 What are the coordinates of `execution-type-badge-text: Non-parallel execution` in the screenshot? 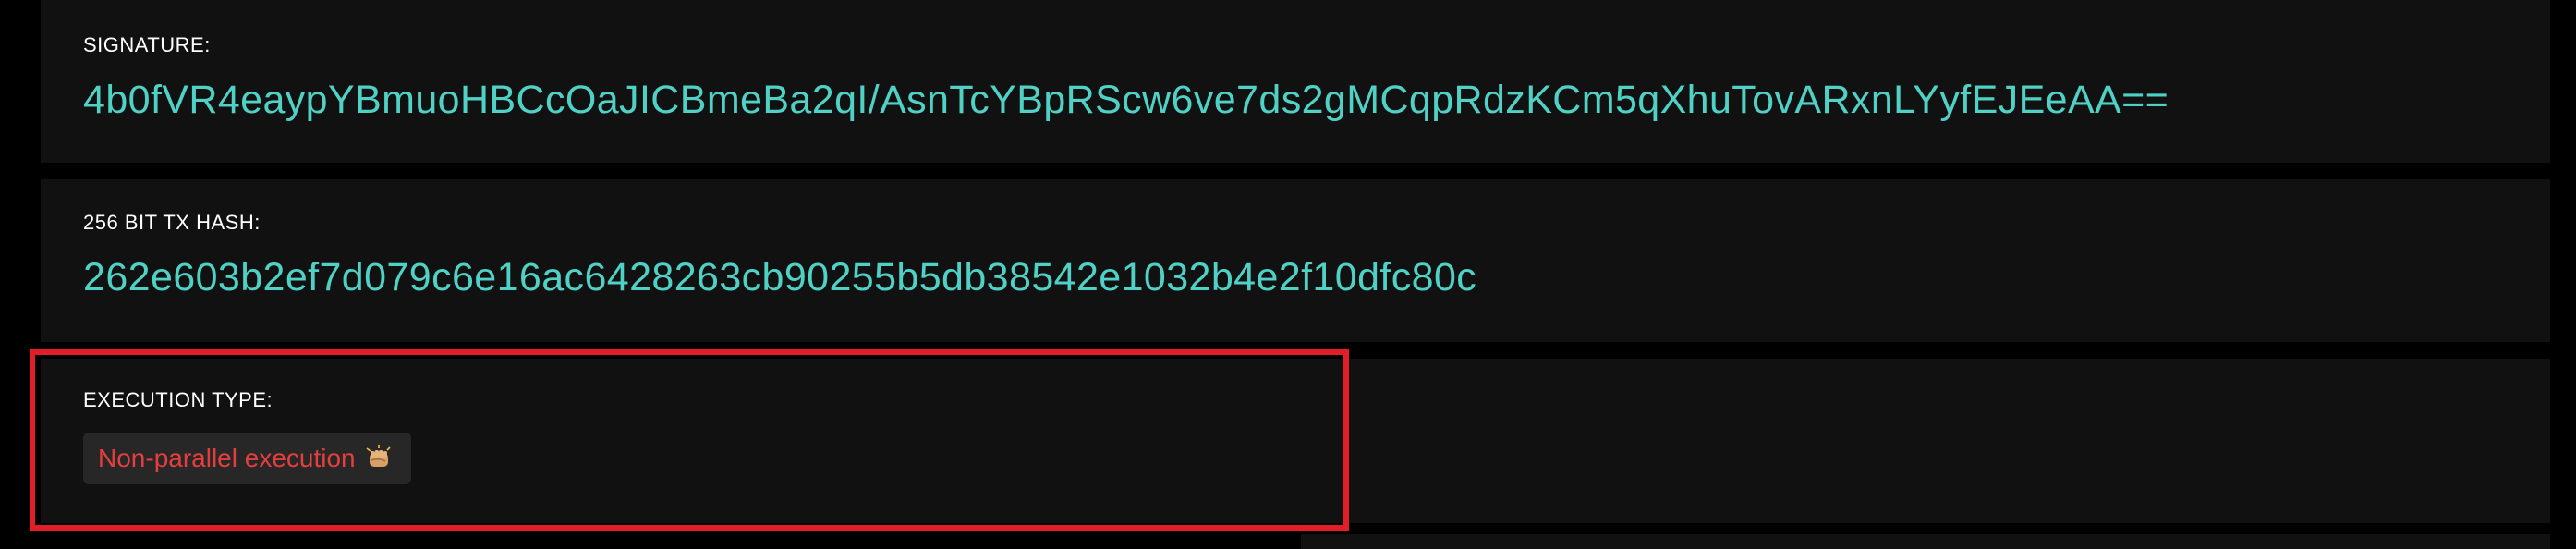 It's located at (227, 458).